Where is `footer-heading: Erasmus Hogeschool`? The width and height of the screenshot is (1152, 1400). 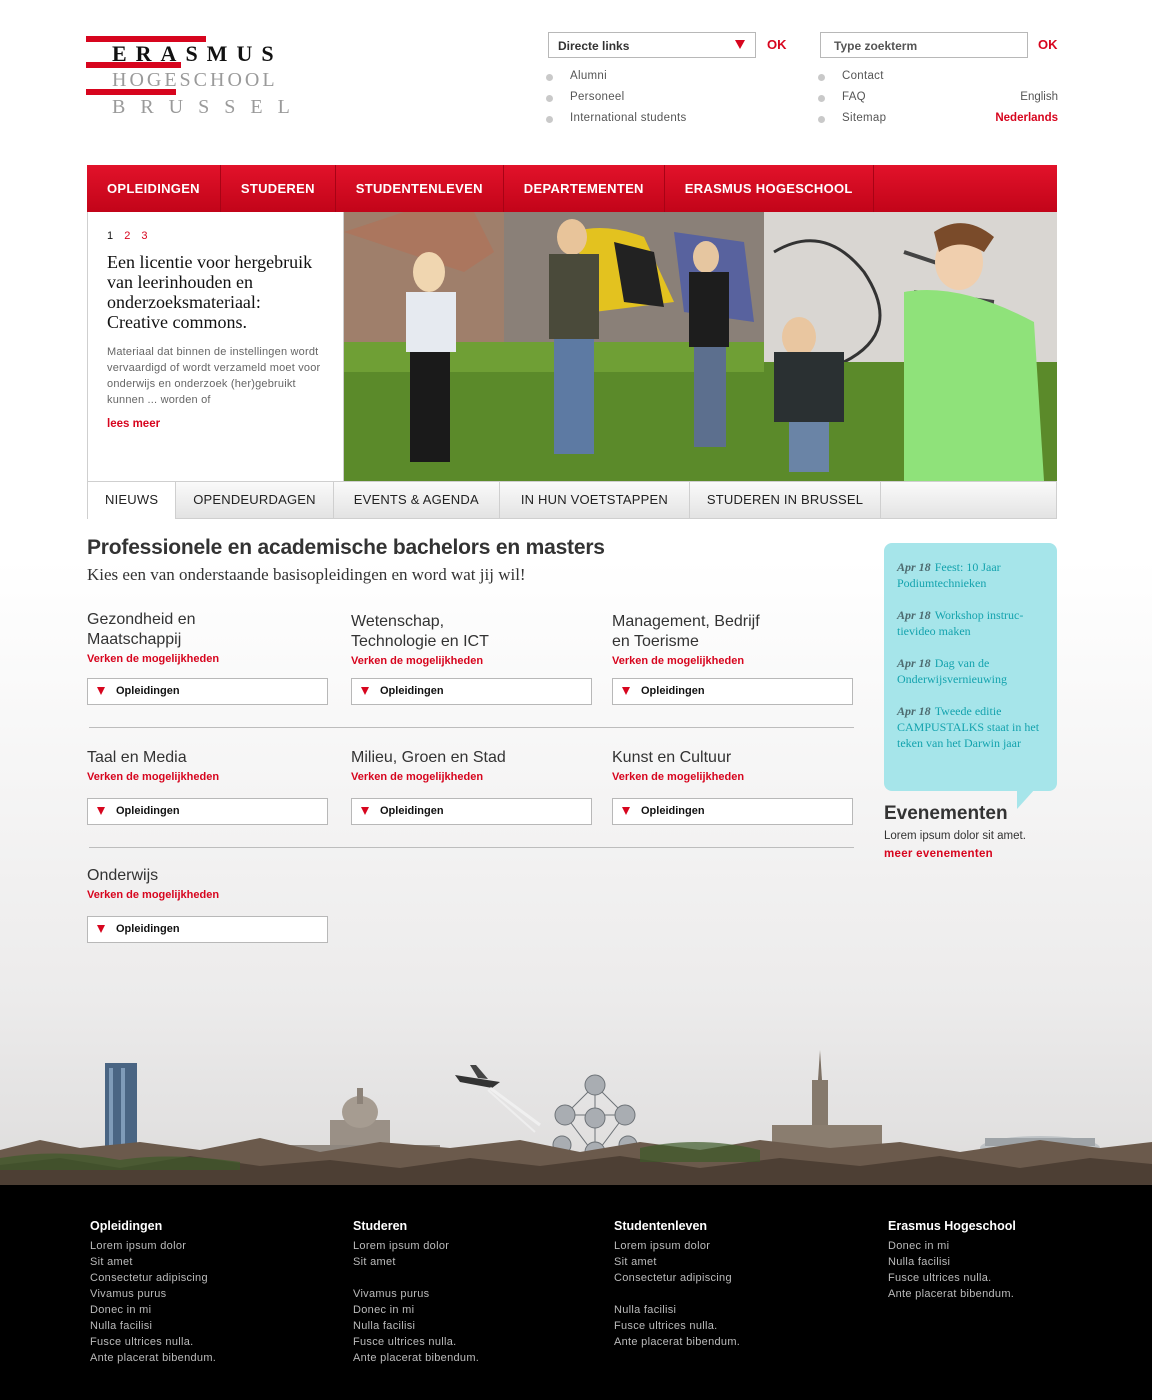
footer-heading: Erasmus Hogeschool is located at coordinates (952, 1226).